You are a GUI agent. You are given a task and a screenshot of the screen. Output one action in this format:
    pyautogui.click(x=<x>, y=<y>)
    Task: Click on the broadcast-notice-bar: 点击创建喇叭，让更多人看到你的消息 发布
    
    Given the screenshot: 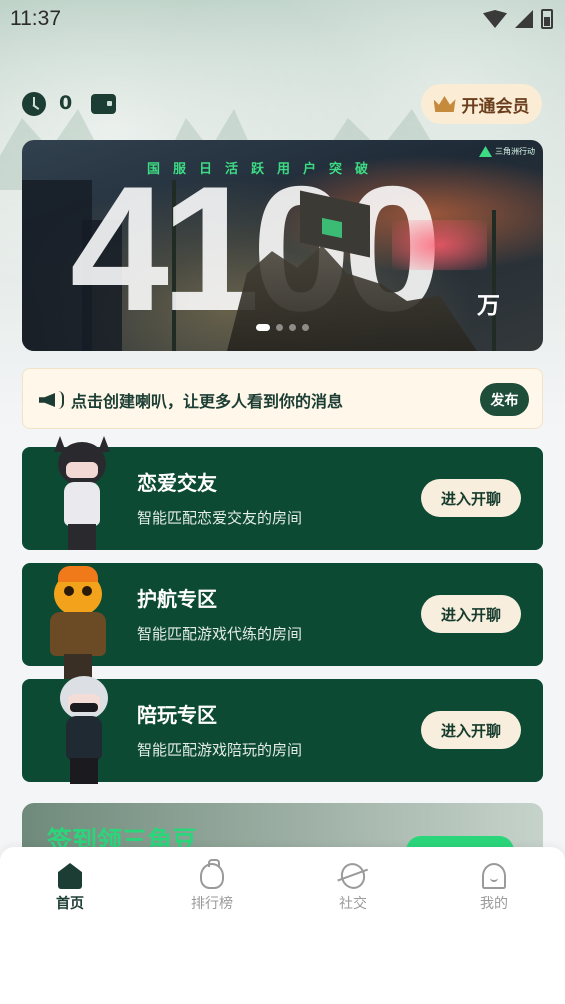 What is the action you would take?
    pyautogui.click(x=282, y=398)
    